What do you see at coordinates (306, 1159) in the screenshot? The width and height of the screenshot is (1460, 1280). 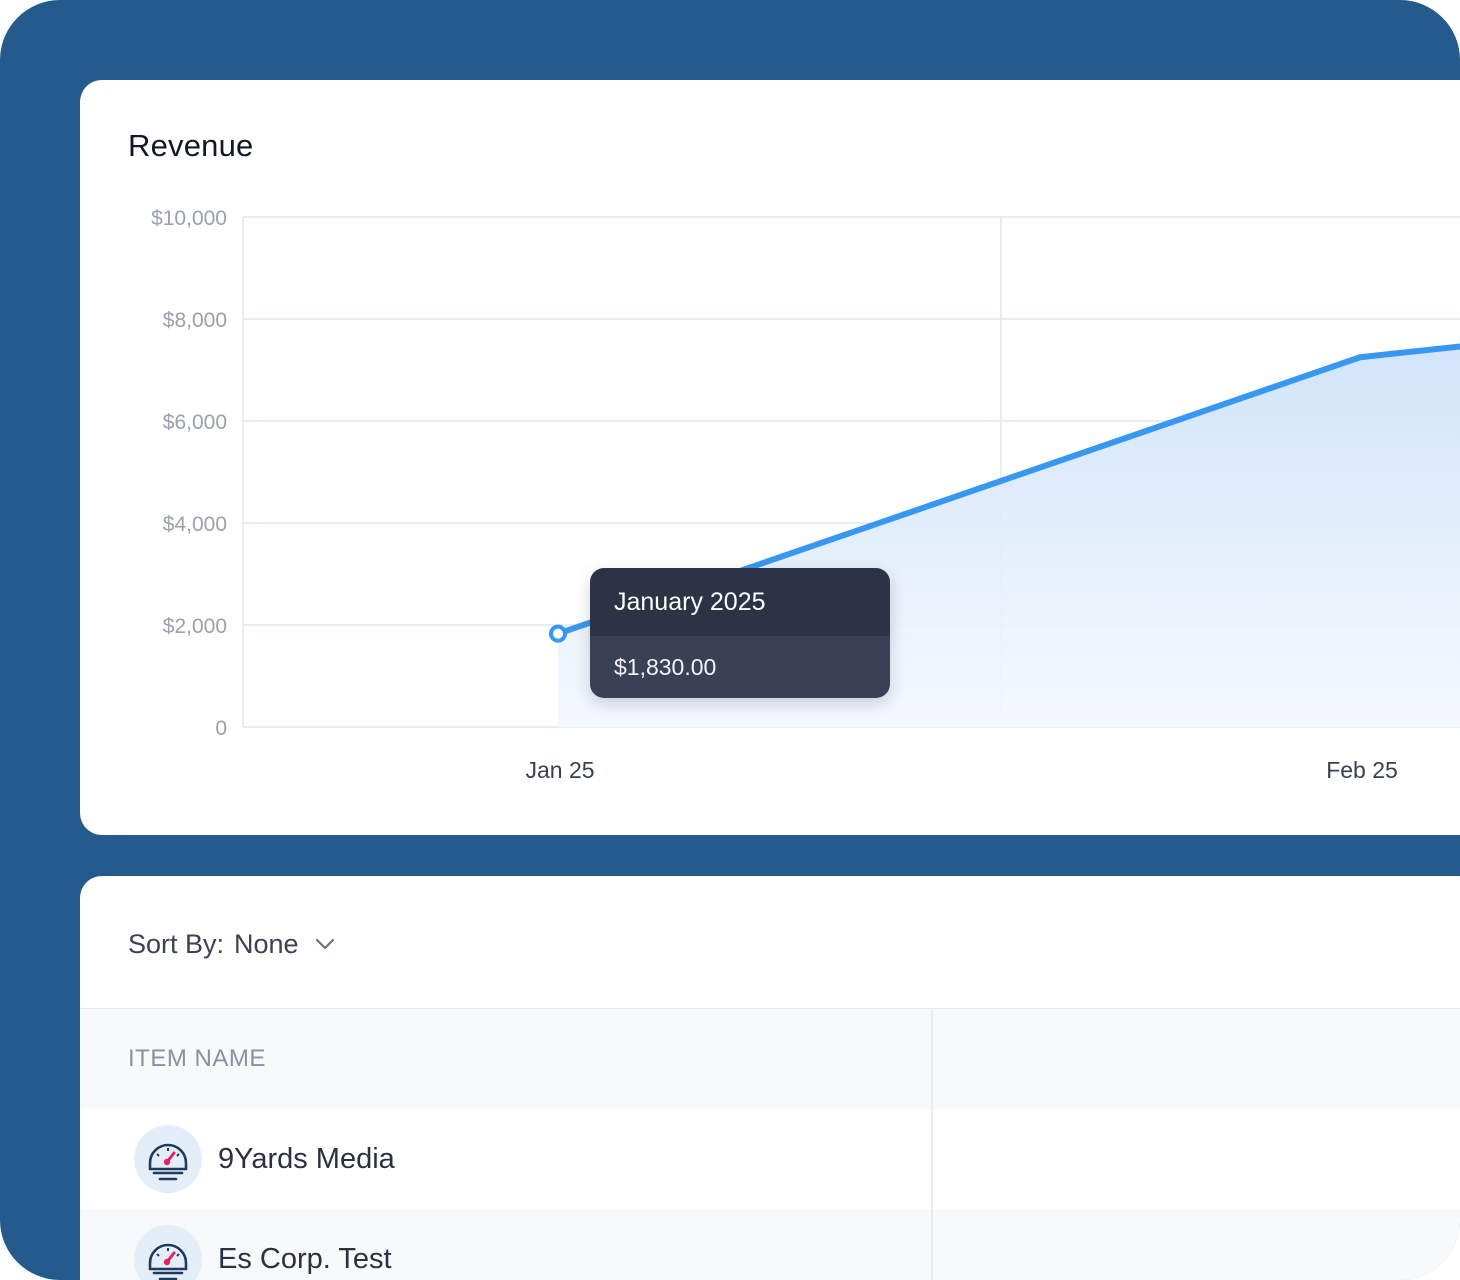 I see `row-item-name: 9Yards Media` at bounding box center [306, 1159].